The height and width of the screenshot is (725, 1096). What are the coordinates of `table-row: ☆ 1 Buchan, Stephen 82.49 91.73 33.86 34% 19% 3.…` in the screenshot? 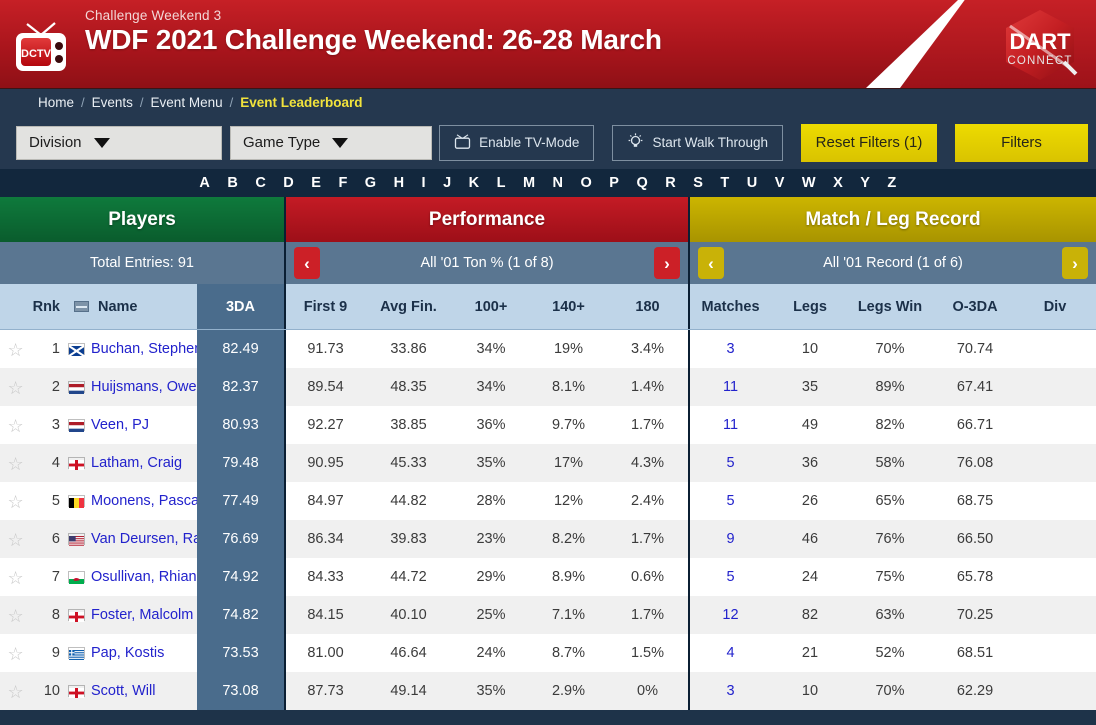 It's located at (548, 349).